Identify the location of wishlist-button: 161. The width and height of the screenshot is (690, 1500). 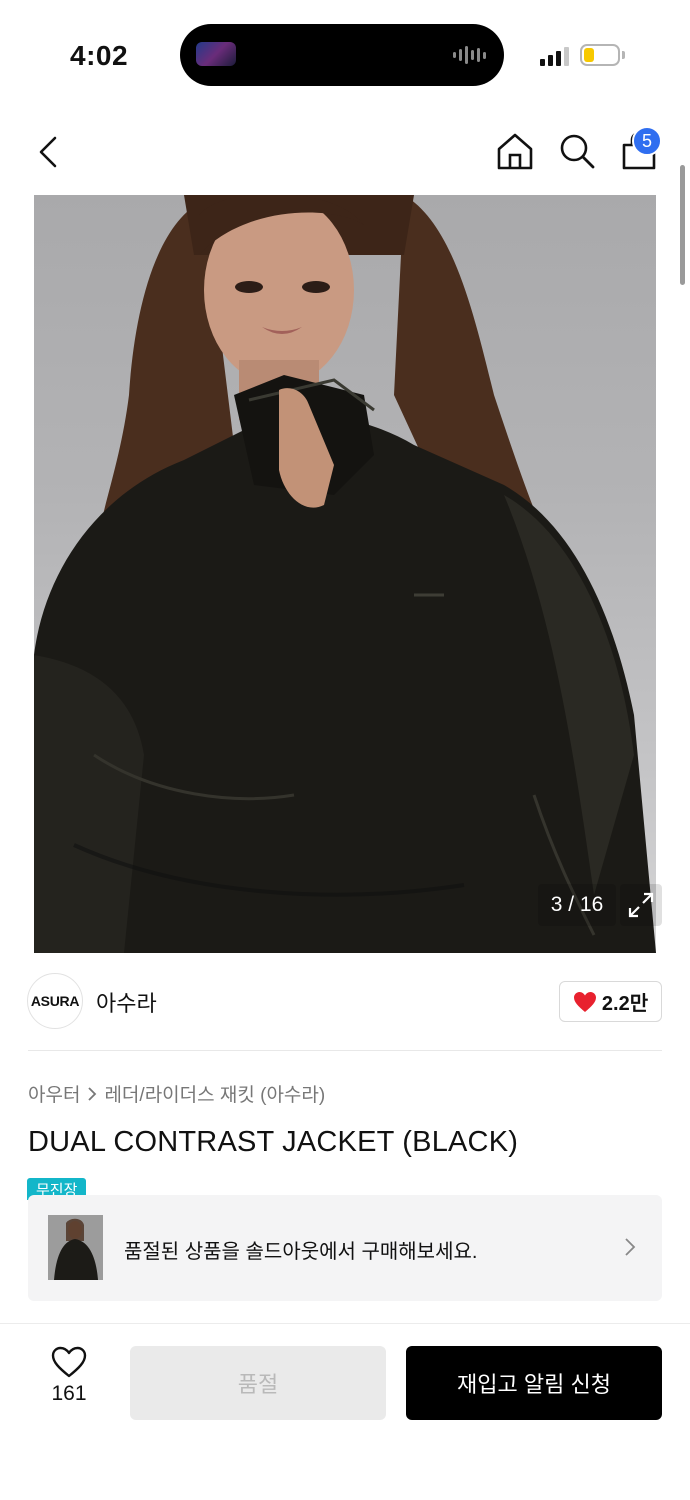
(69, 1382).